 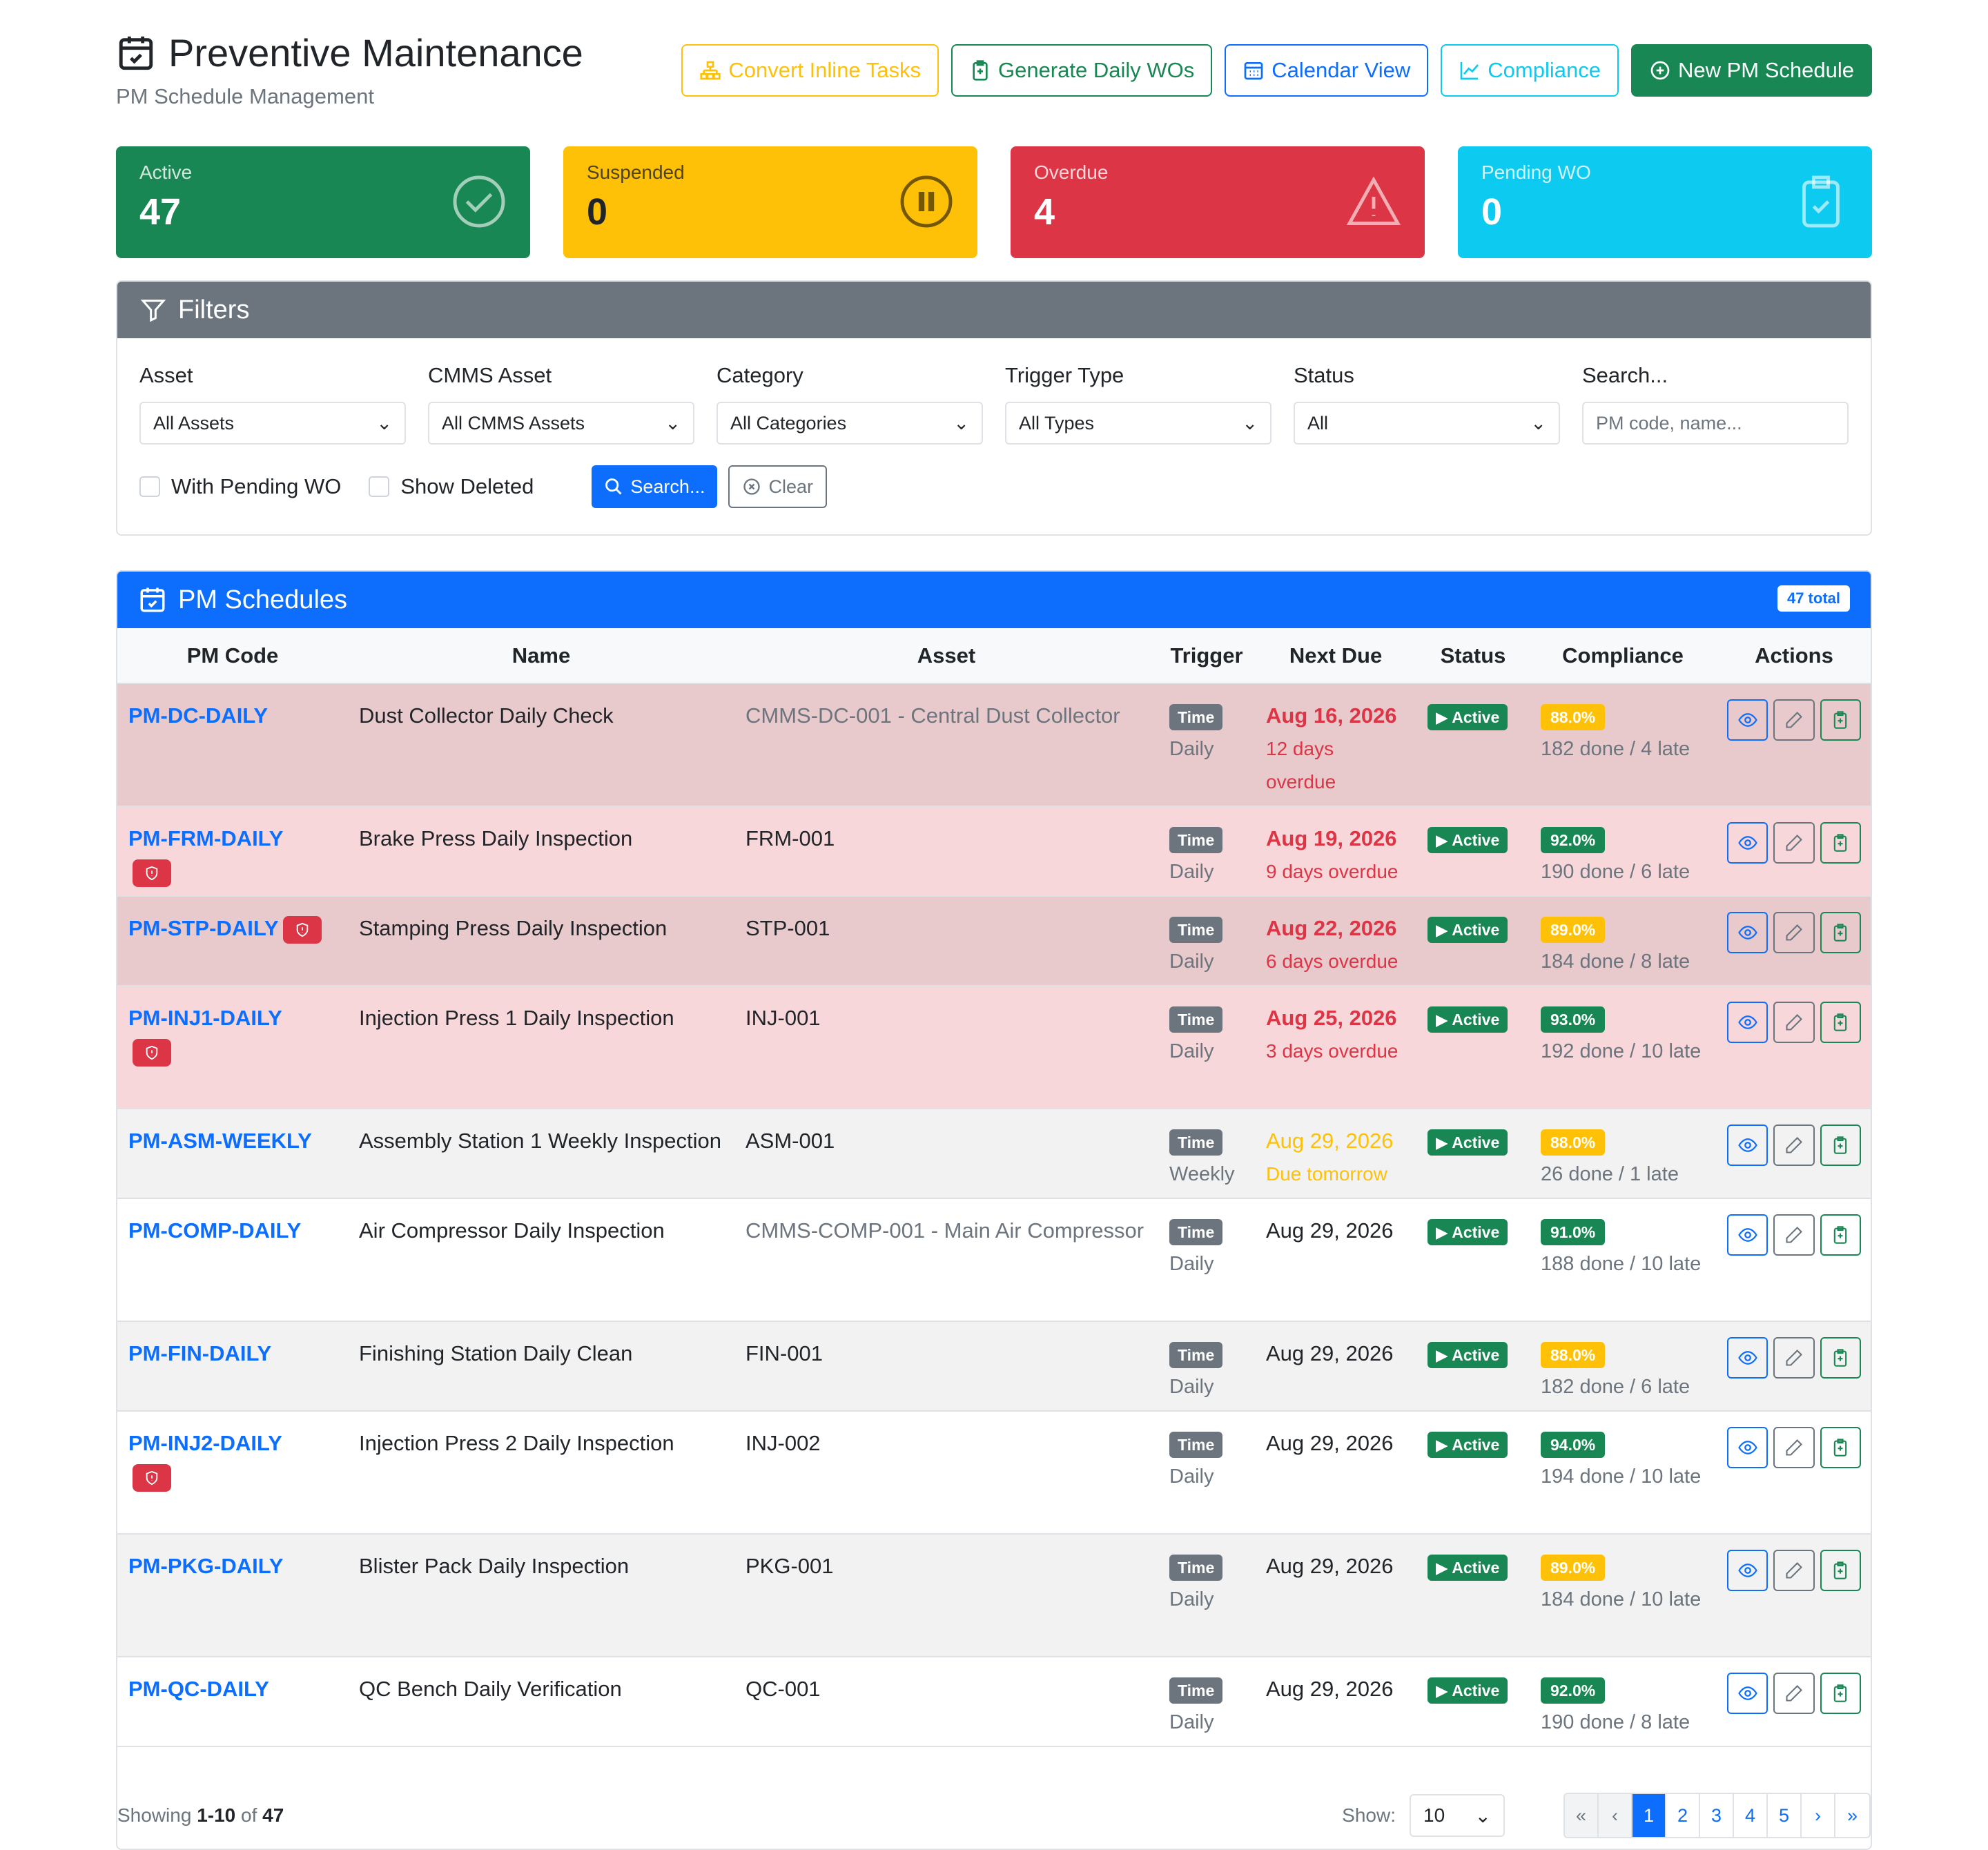 What do you see at coordinates (272, 424) in the screenshot?
I see `asset-select: All Assets ⌄` at bounding box center [272, 424].